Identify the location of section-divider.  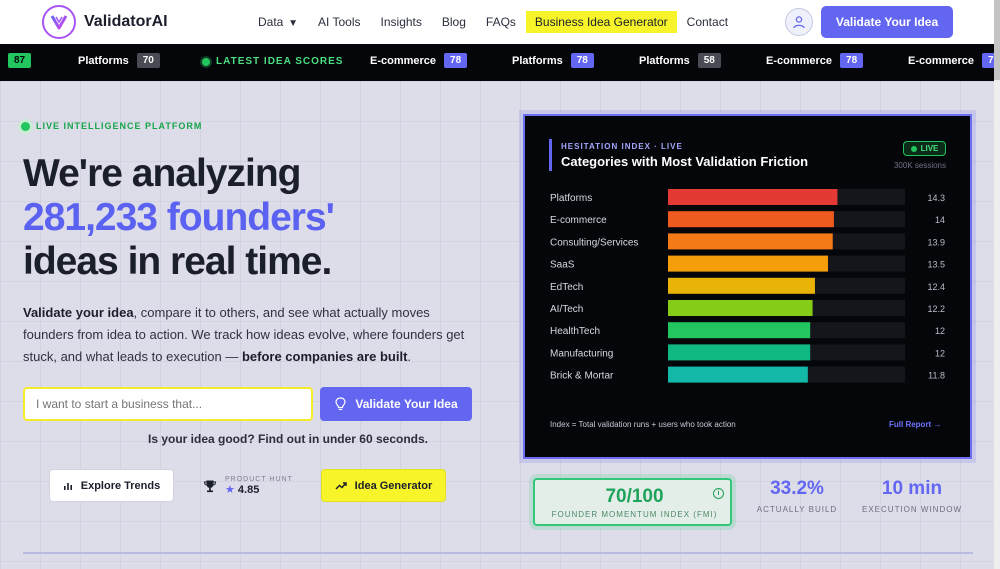
(498, 553).